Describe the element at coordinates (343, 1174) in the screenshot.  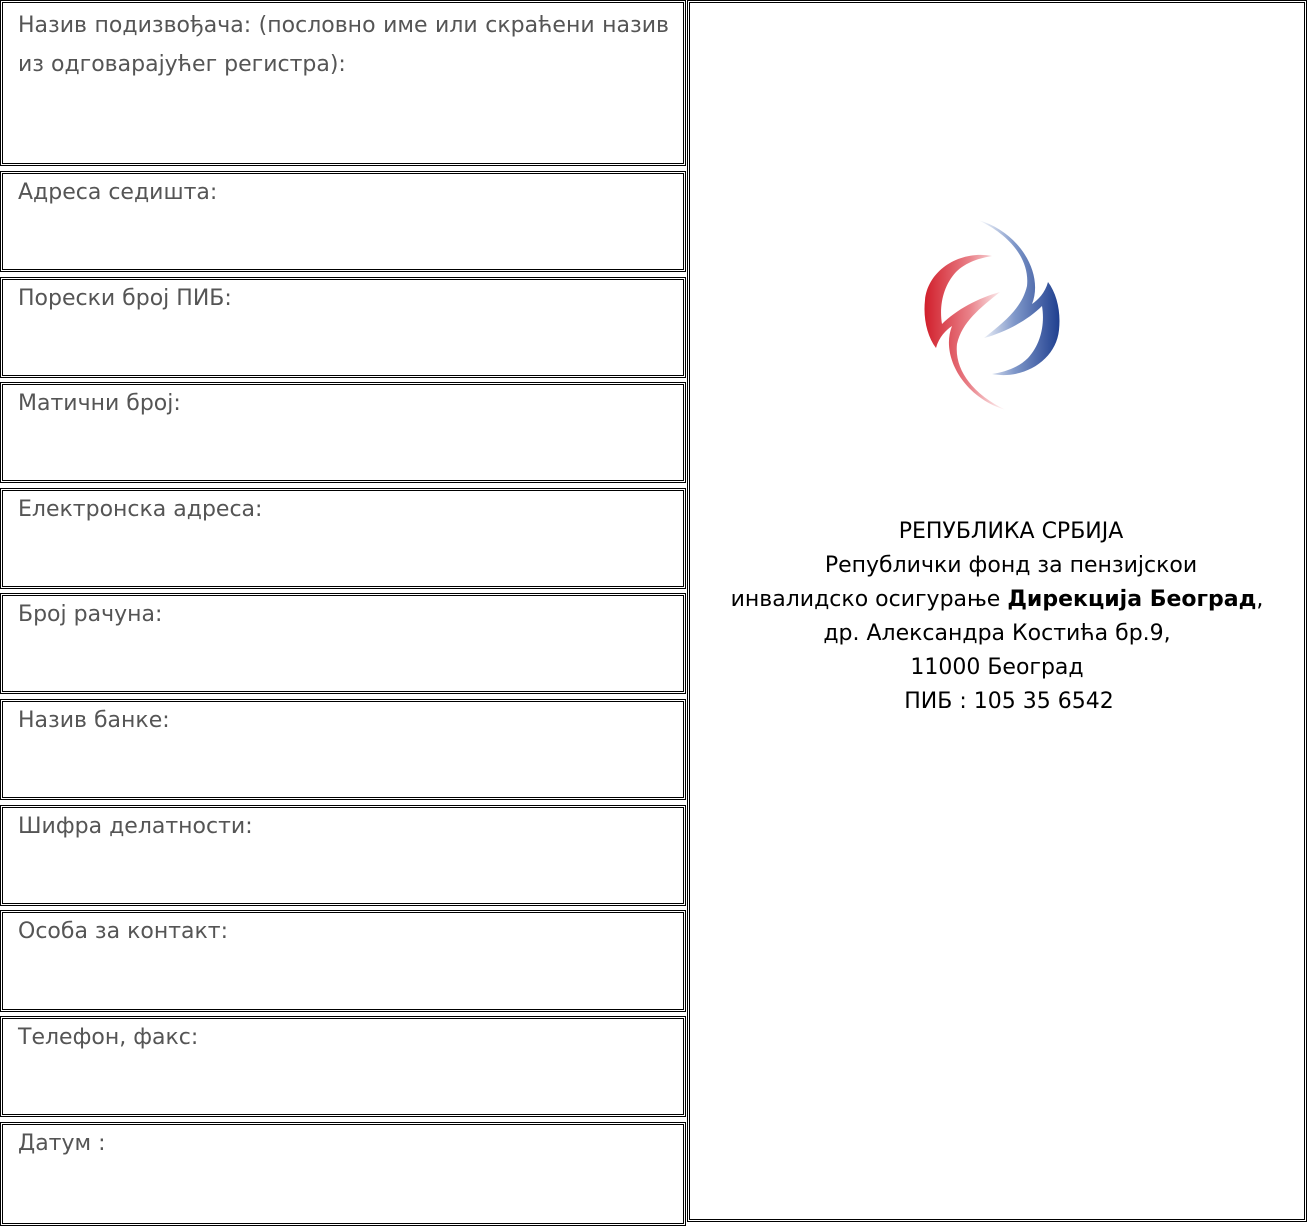
I see `field-date: Датум :` at that location.